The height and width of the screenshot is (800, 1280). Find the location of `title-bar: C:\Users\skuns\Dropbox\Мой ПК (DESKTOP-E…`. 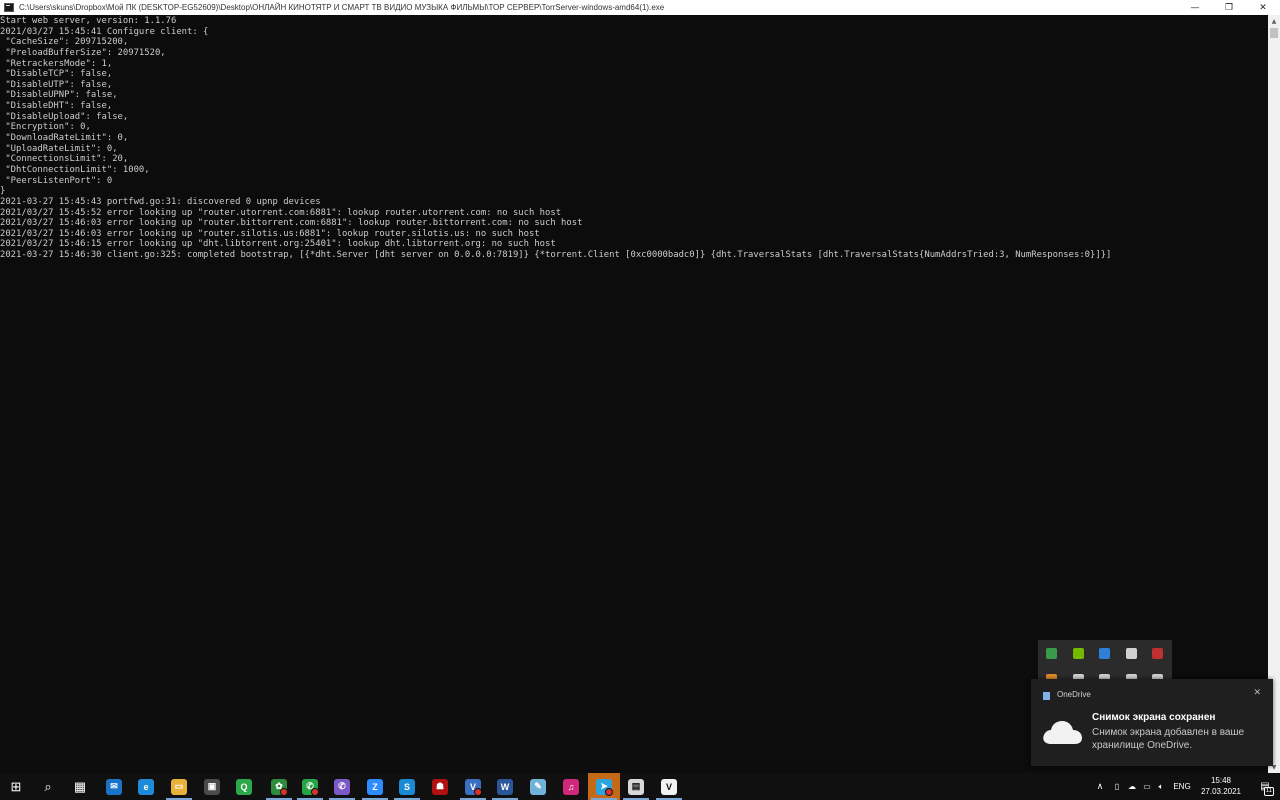

title-bar: C:\Users\skuns\Dropbox\Мой ПК (DESKTOP-E… is located at coordinates (640, 7).